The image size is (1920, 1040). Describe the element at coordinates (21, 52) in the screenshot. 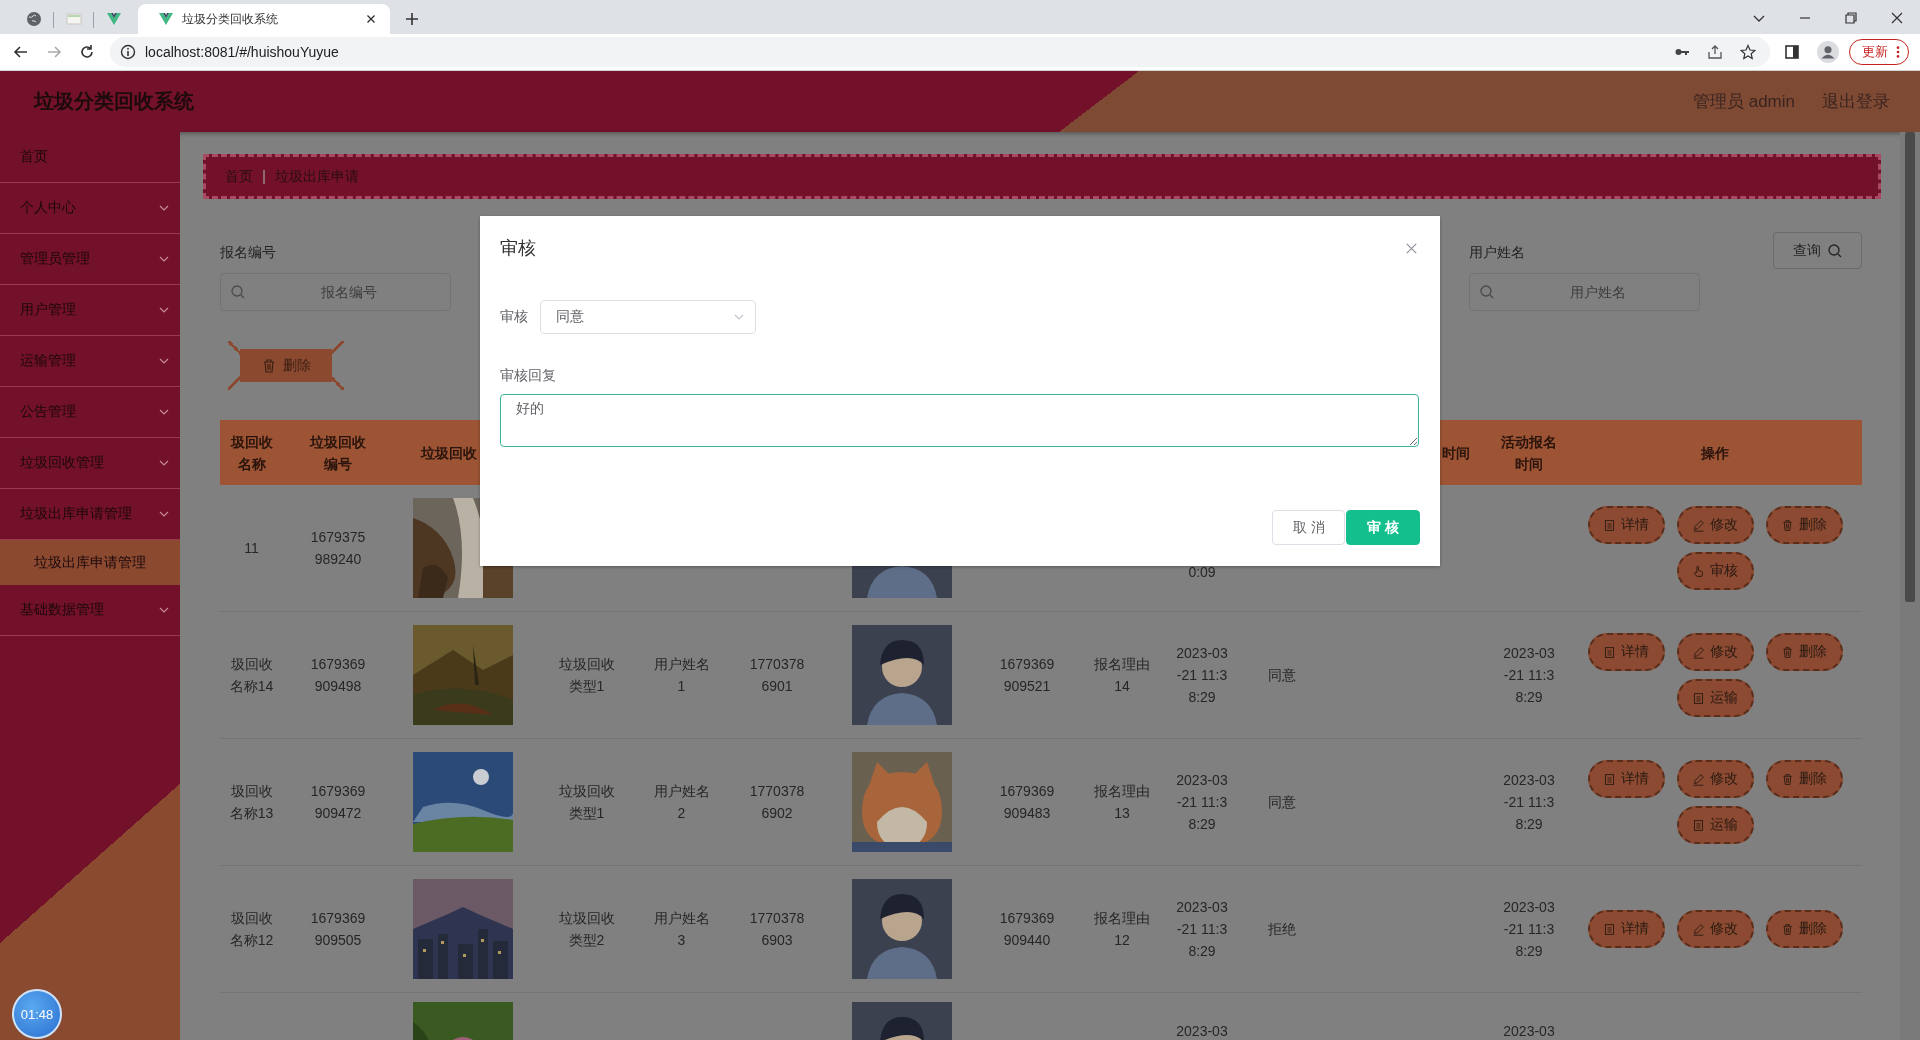

I see `back-icon` at that location.